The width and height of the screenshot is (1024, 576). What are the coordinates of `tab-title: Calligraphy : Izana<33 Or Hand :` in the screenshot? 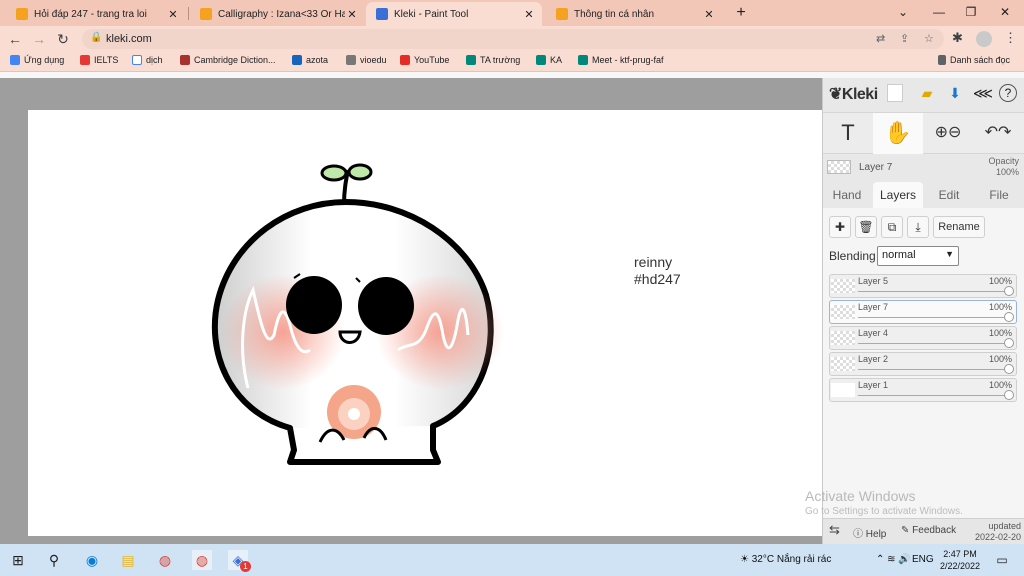 It's located at (281, 14).